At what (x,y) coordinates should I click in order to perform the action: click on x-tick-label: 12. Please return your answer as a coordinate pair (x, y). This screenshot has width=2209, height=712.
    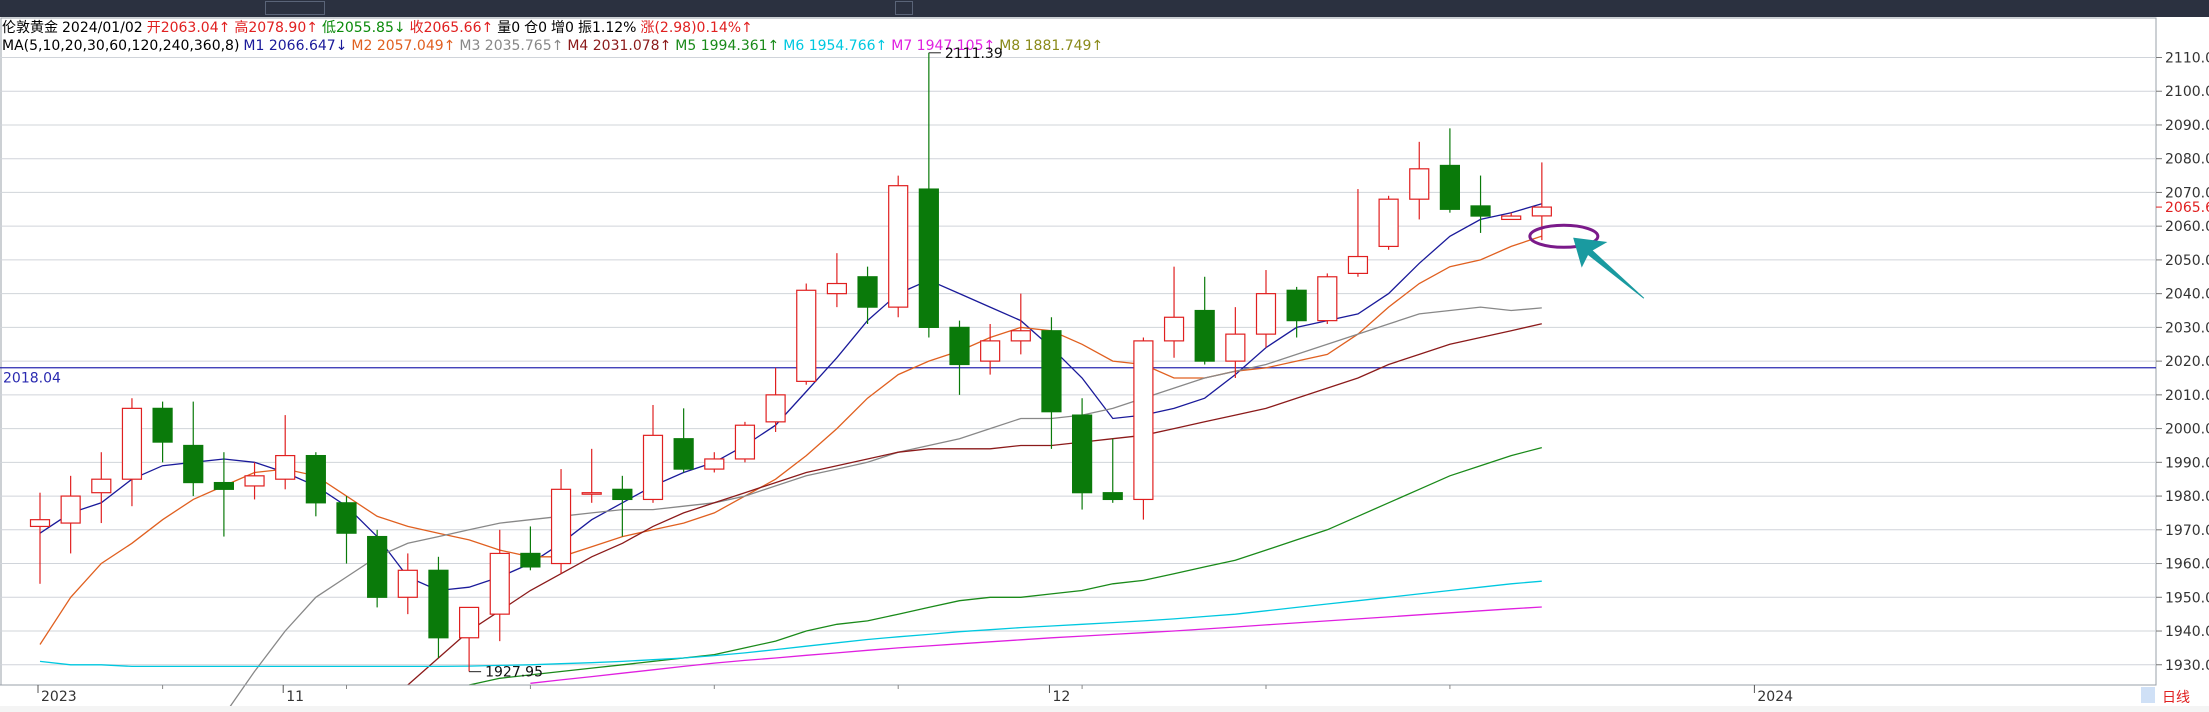
    Looking at the image, I should click on (1061, 697).